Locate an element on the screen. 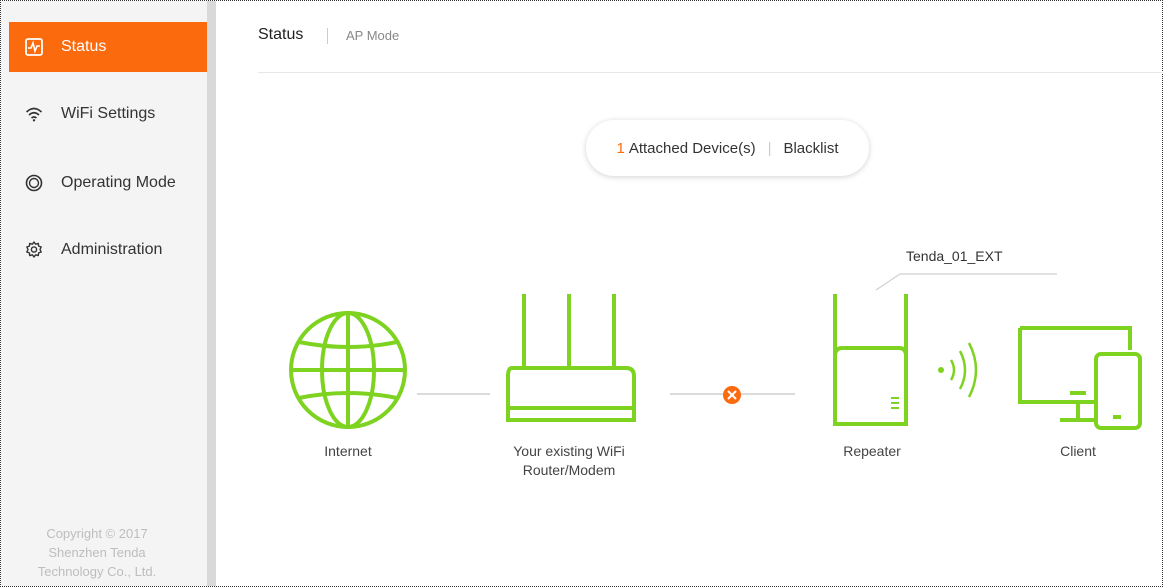 The image size is (1163, 587). client-monitor-icon is located at coordinates (1075, 374).